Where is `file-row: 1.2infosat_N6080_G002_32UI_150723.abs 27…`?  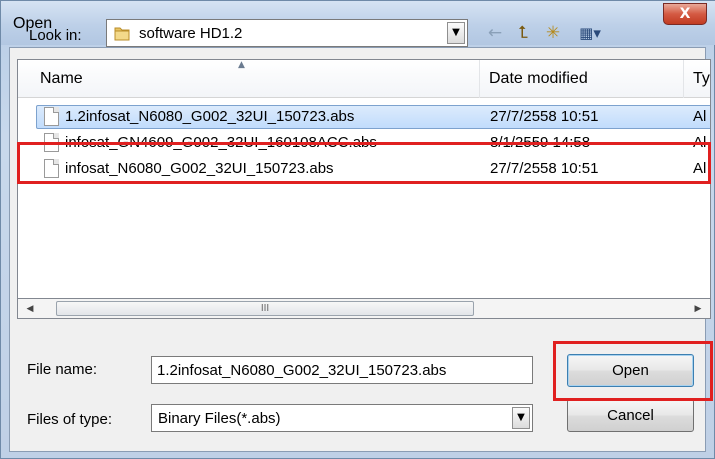 file-row: 1.2infosat_N6080_G002_32UI_150723.abs 27… is located at coordinates (364, 117).